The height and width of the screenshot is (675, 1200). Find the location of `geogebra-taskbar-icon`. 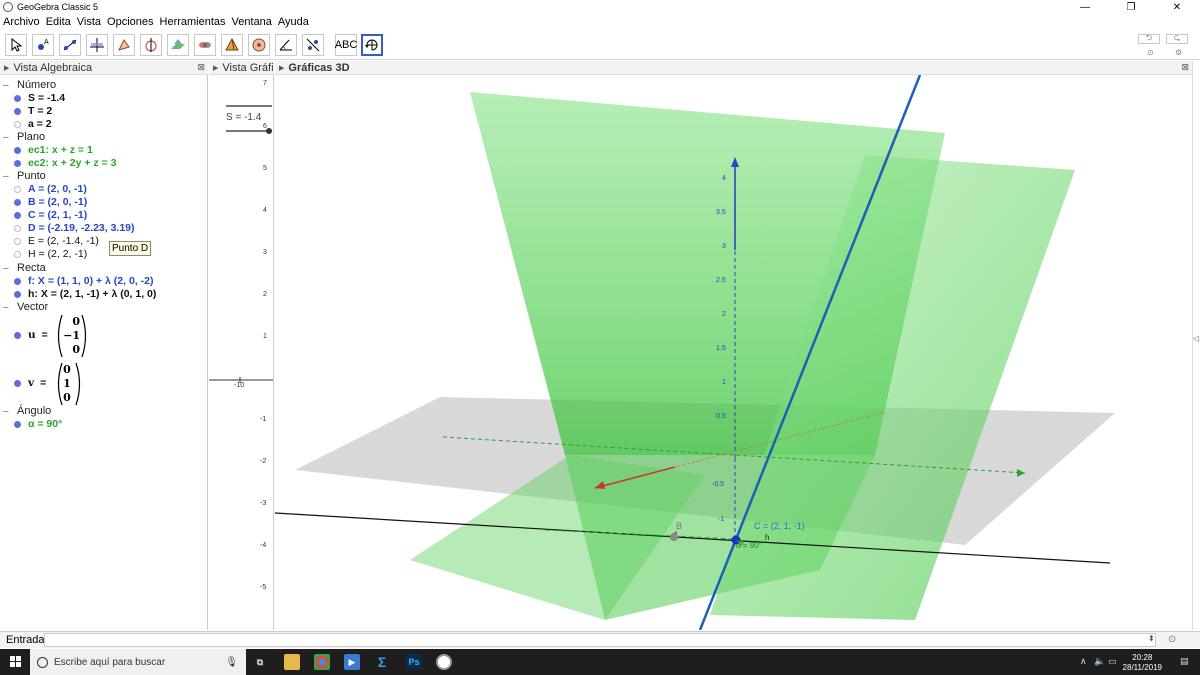

geogebra-taskbar-icon is located at coordinates (444, 662).